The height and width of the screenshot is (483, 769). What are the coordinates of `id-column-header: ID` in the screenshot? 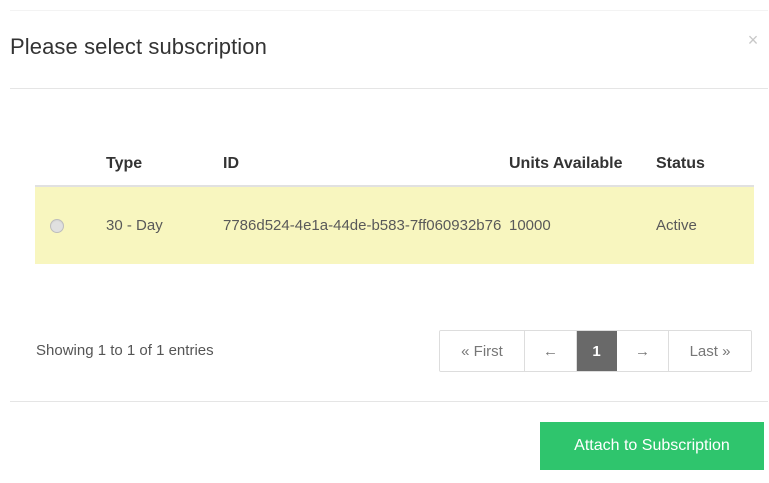 It's located at (366, 159).